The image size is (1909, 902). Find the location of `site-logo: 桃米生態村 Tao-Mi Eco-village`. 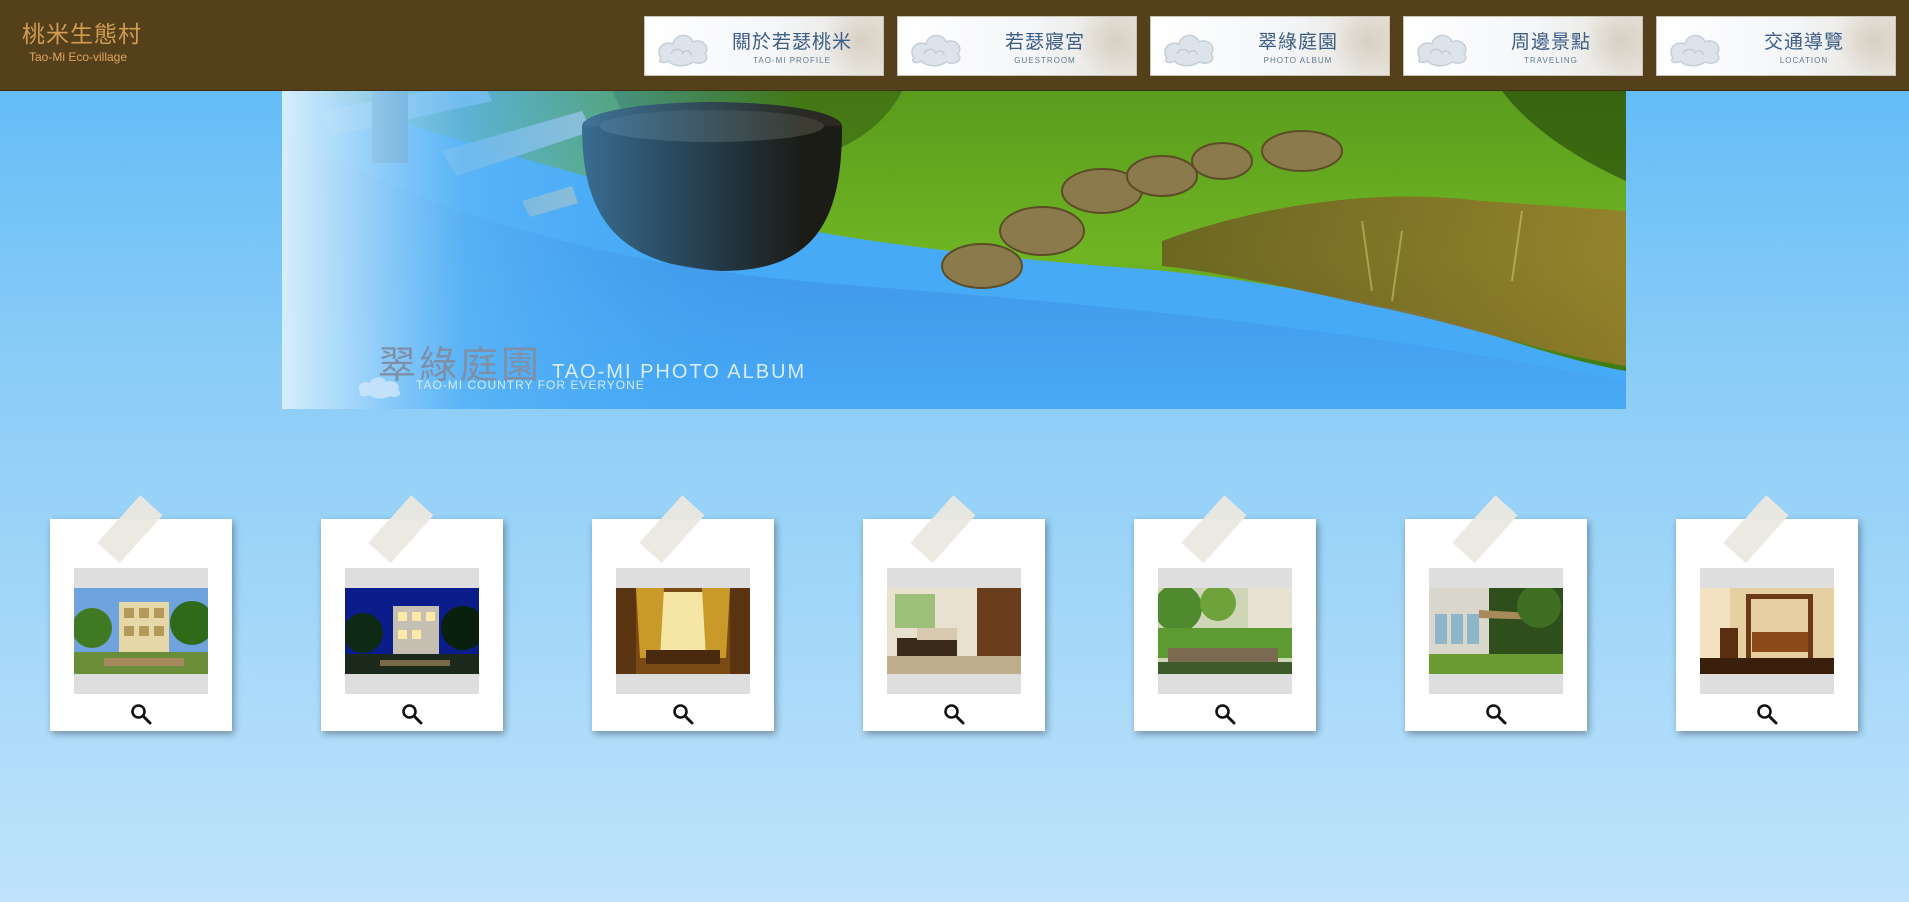

site-logo: 桃米生態村 Tao-Mi Eco-village is located at coordinates (82, 43).